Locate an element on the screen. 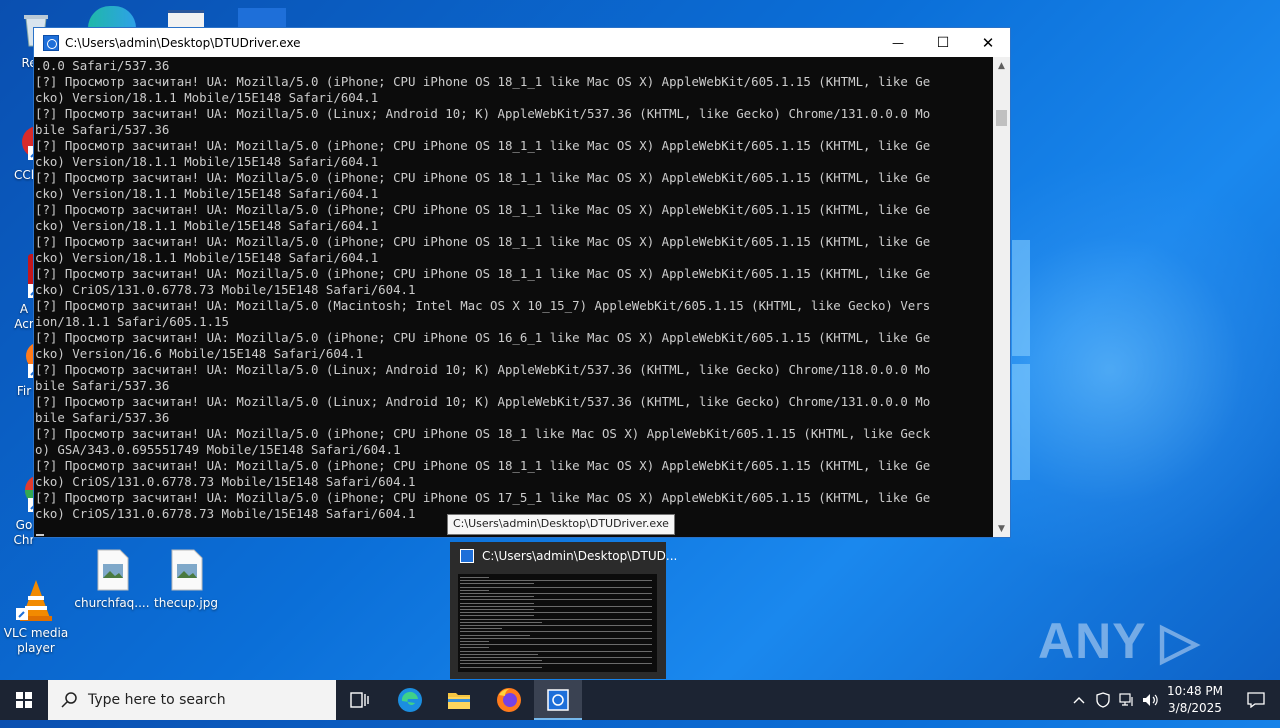  close-button: ✕ is located at coordinates (988, 42).